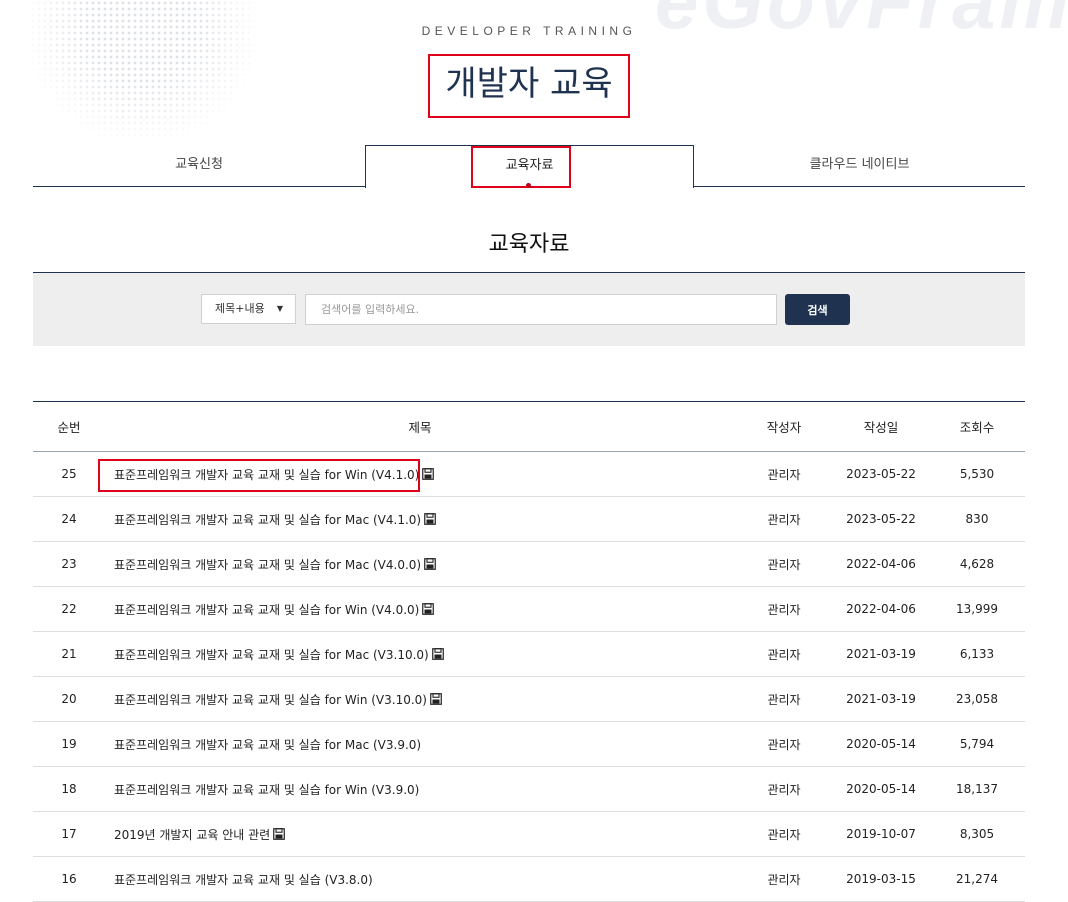 Image resolution: width=1068 pixels, height=902 pixels. Describe the element at coordinates (271, 654) in the screenshot. I see `row-title-link: 표준프레임워크 개발자 교육 교재 및 실습 for Mac (V3.10.0)` at that location.